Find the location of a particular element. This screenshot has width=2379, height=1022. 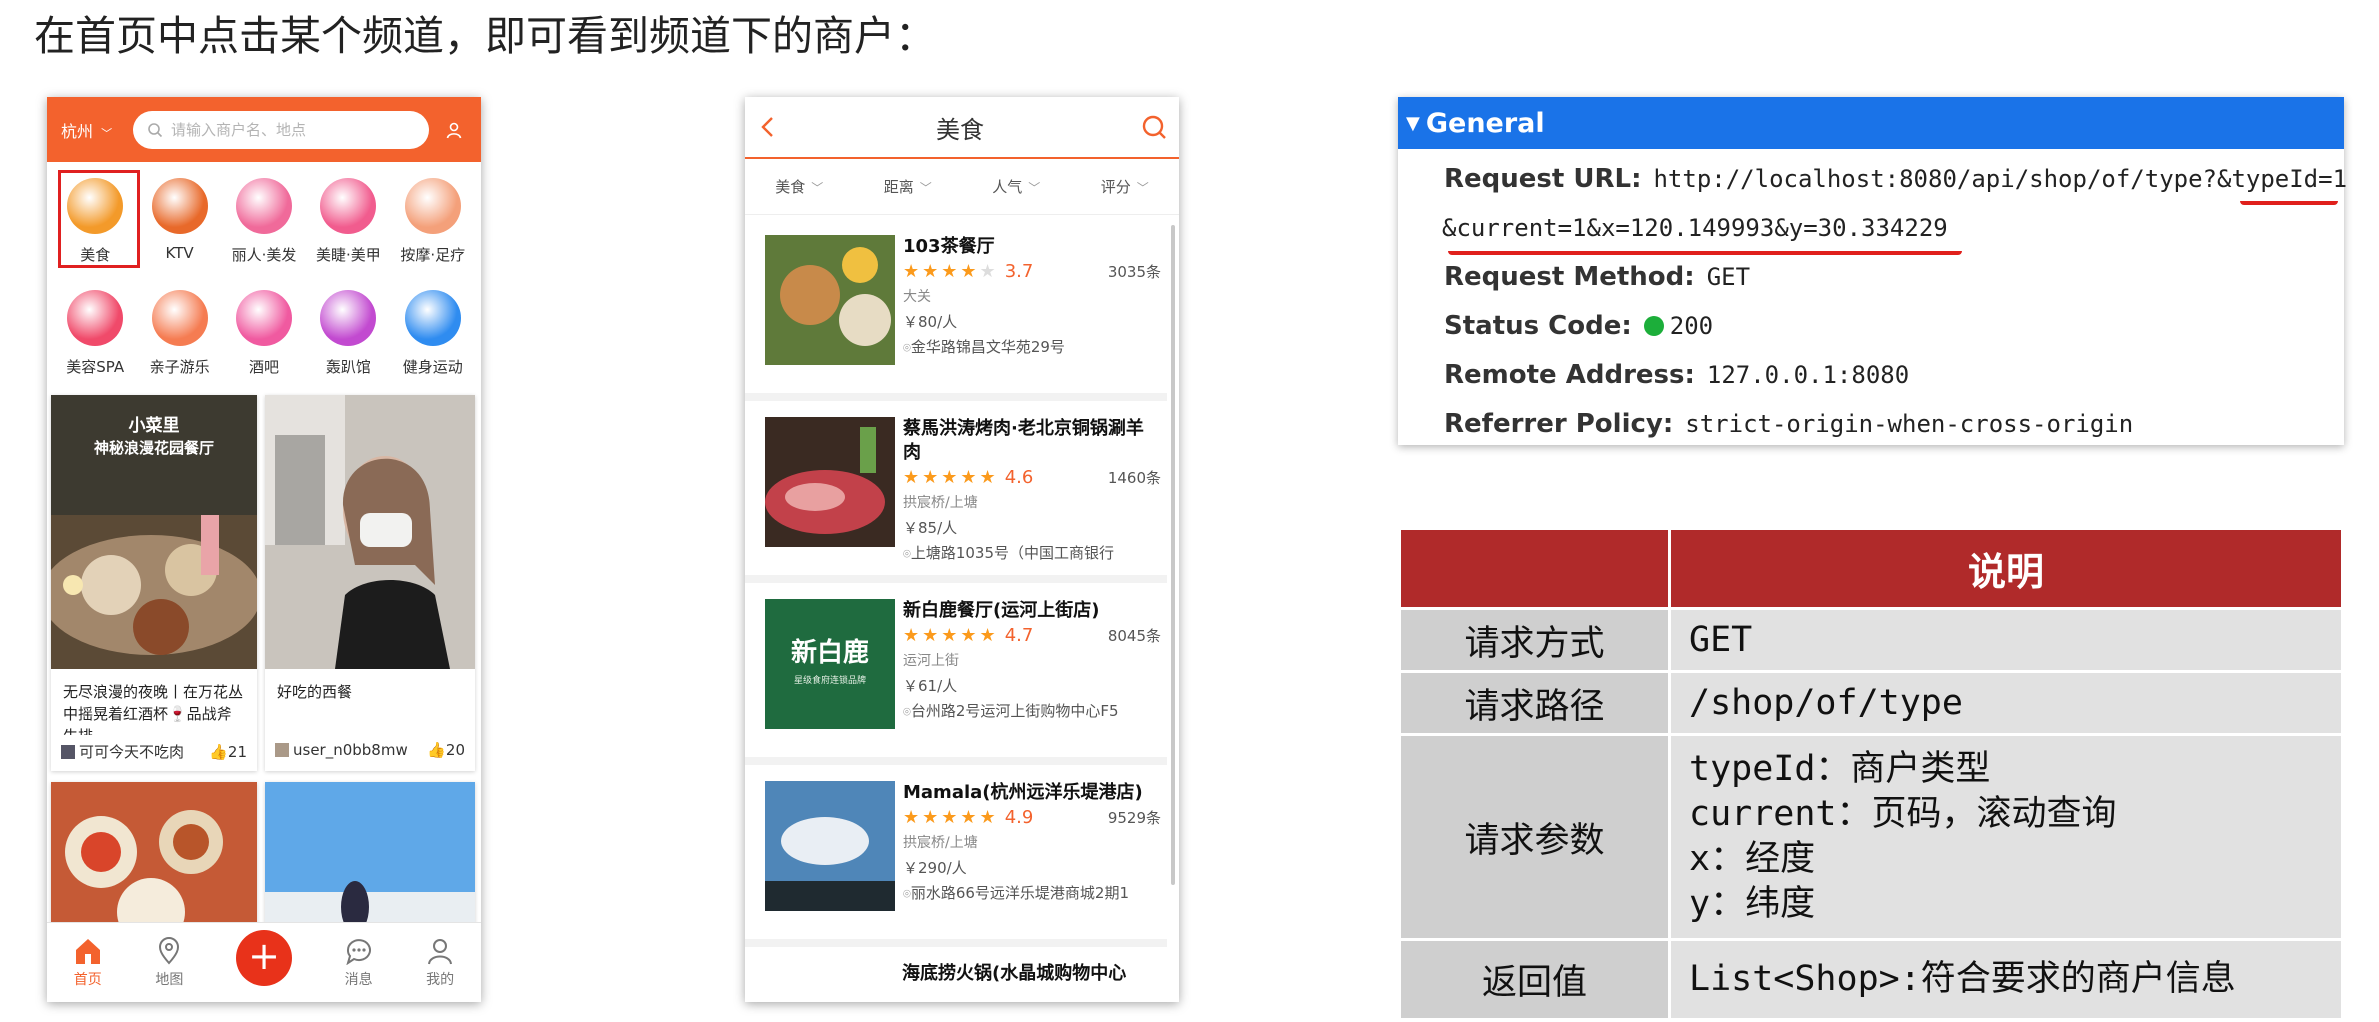

category-label: 美容SPA is located at coordinates (95, 367).